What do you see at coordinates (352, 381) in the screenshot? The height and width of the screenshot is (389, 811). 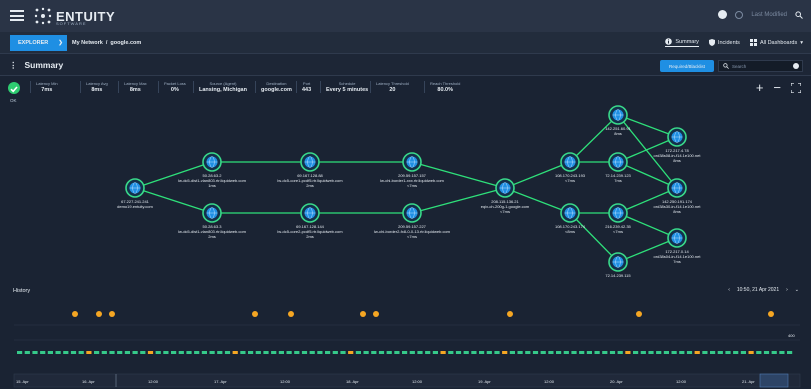 I see `timeline-label: 18. Apr` at bounding box center [352, 381].